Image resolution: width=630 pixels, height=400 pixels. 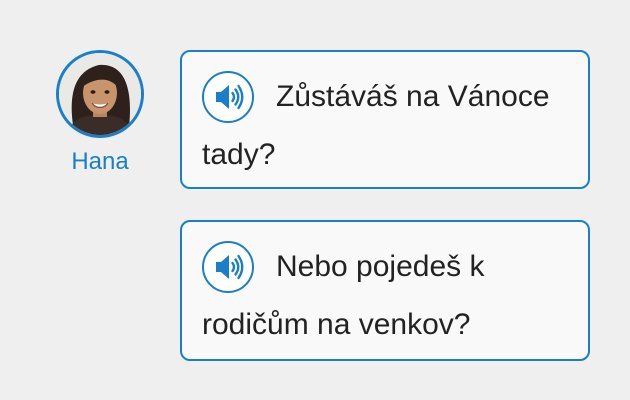 I want to click on avatar-portrait-image, so click(x=100, y=94).